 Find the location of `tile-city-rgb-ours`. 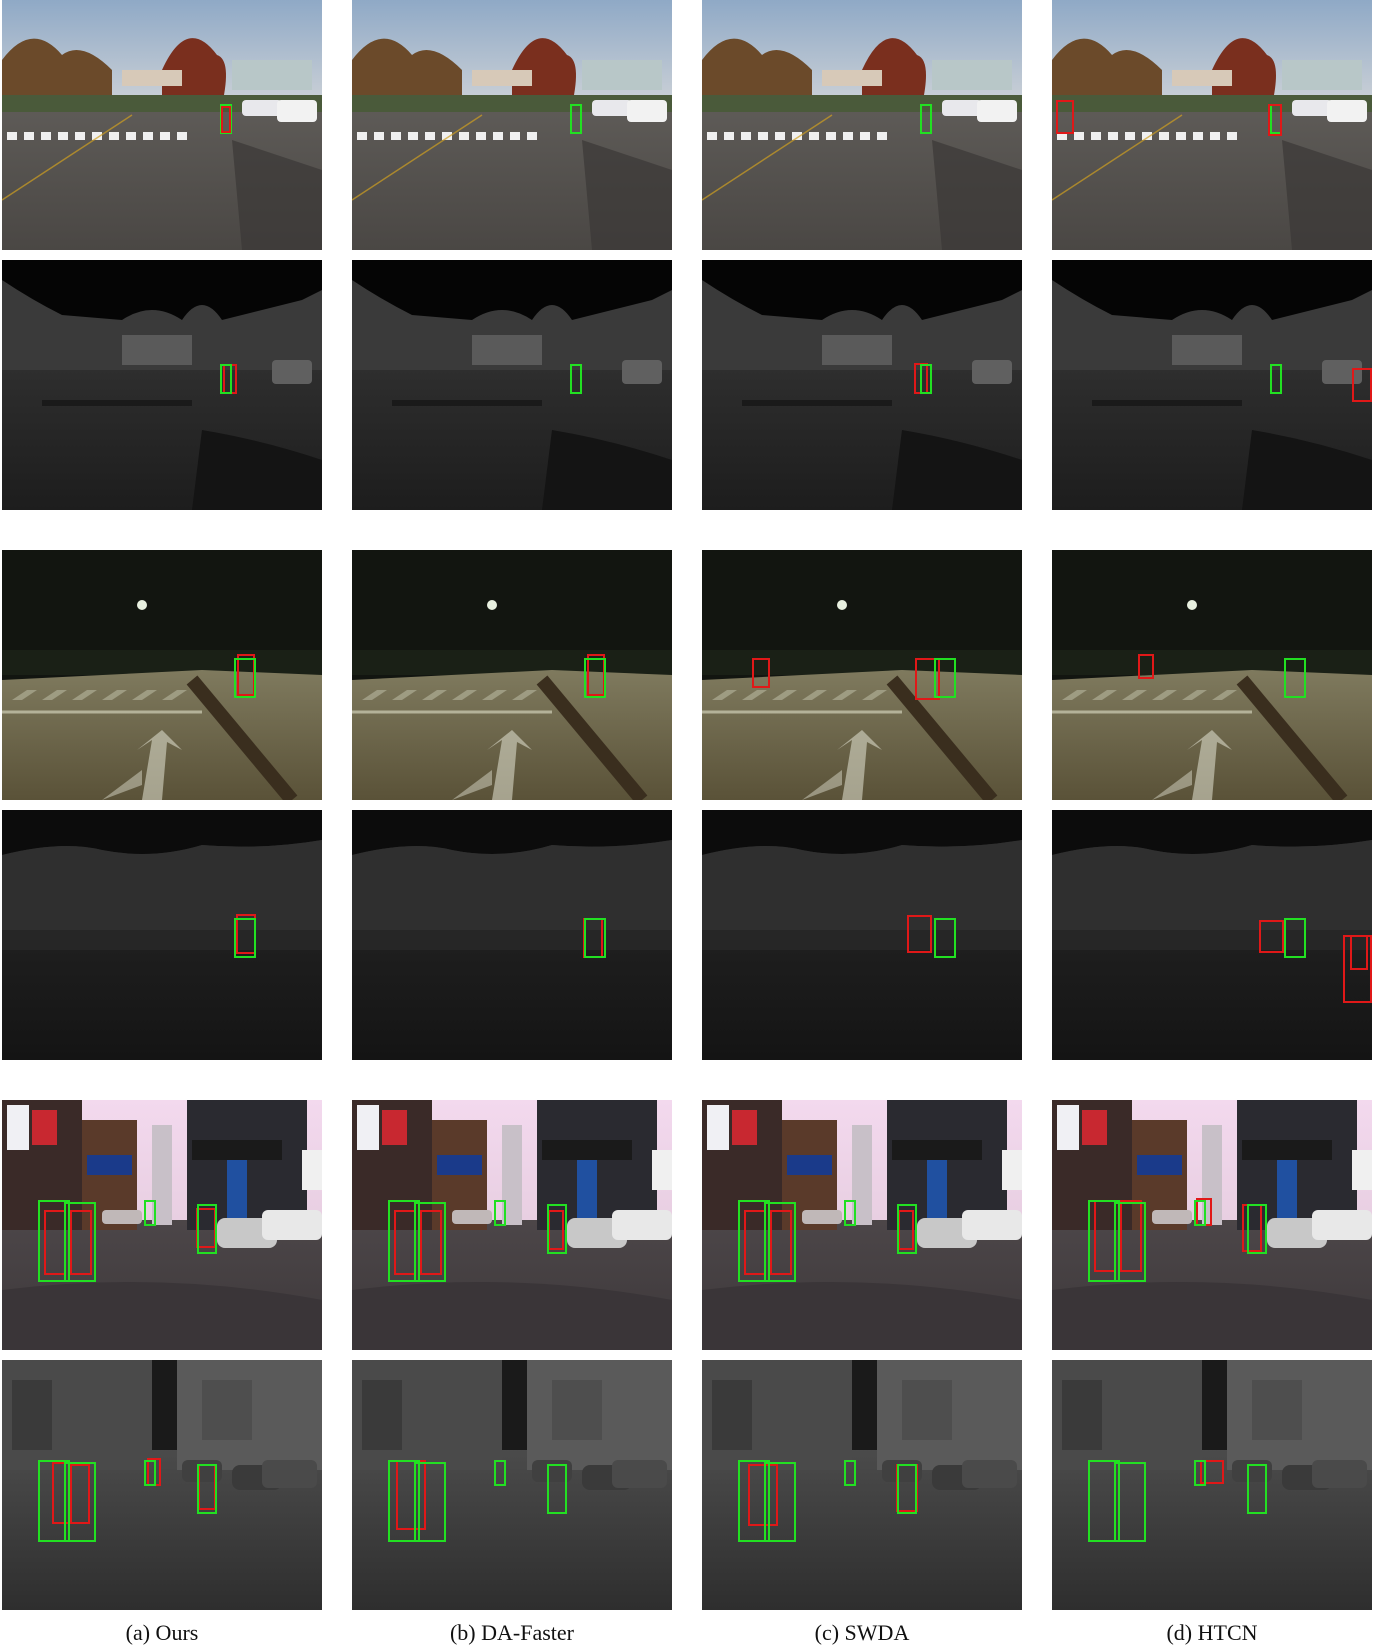

tile-city-rgb-ours is located at coordinates (162, 1225).